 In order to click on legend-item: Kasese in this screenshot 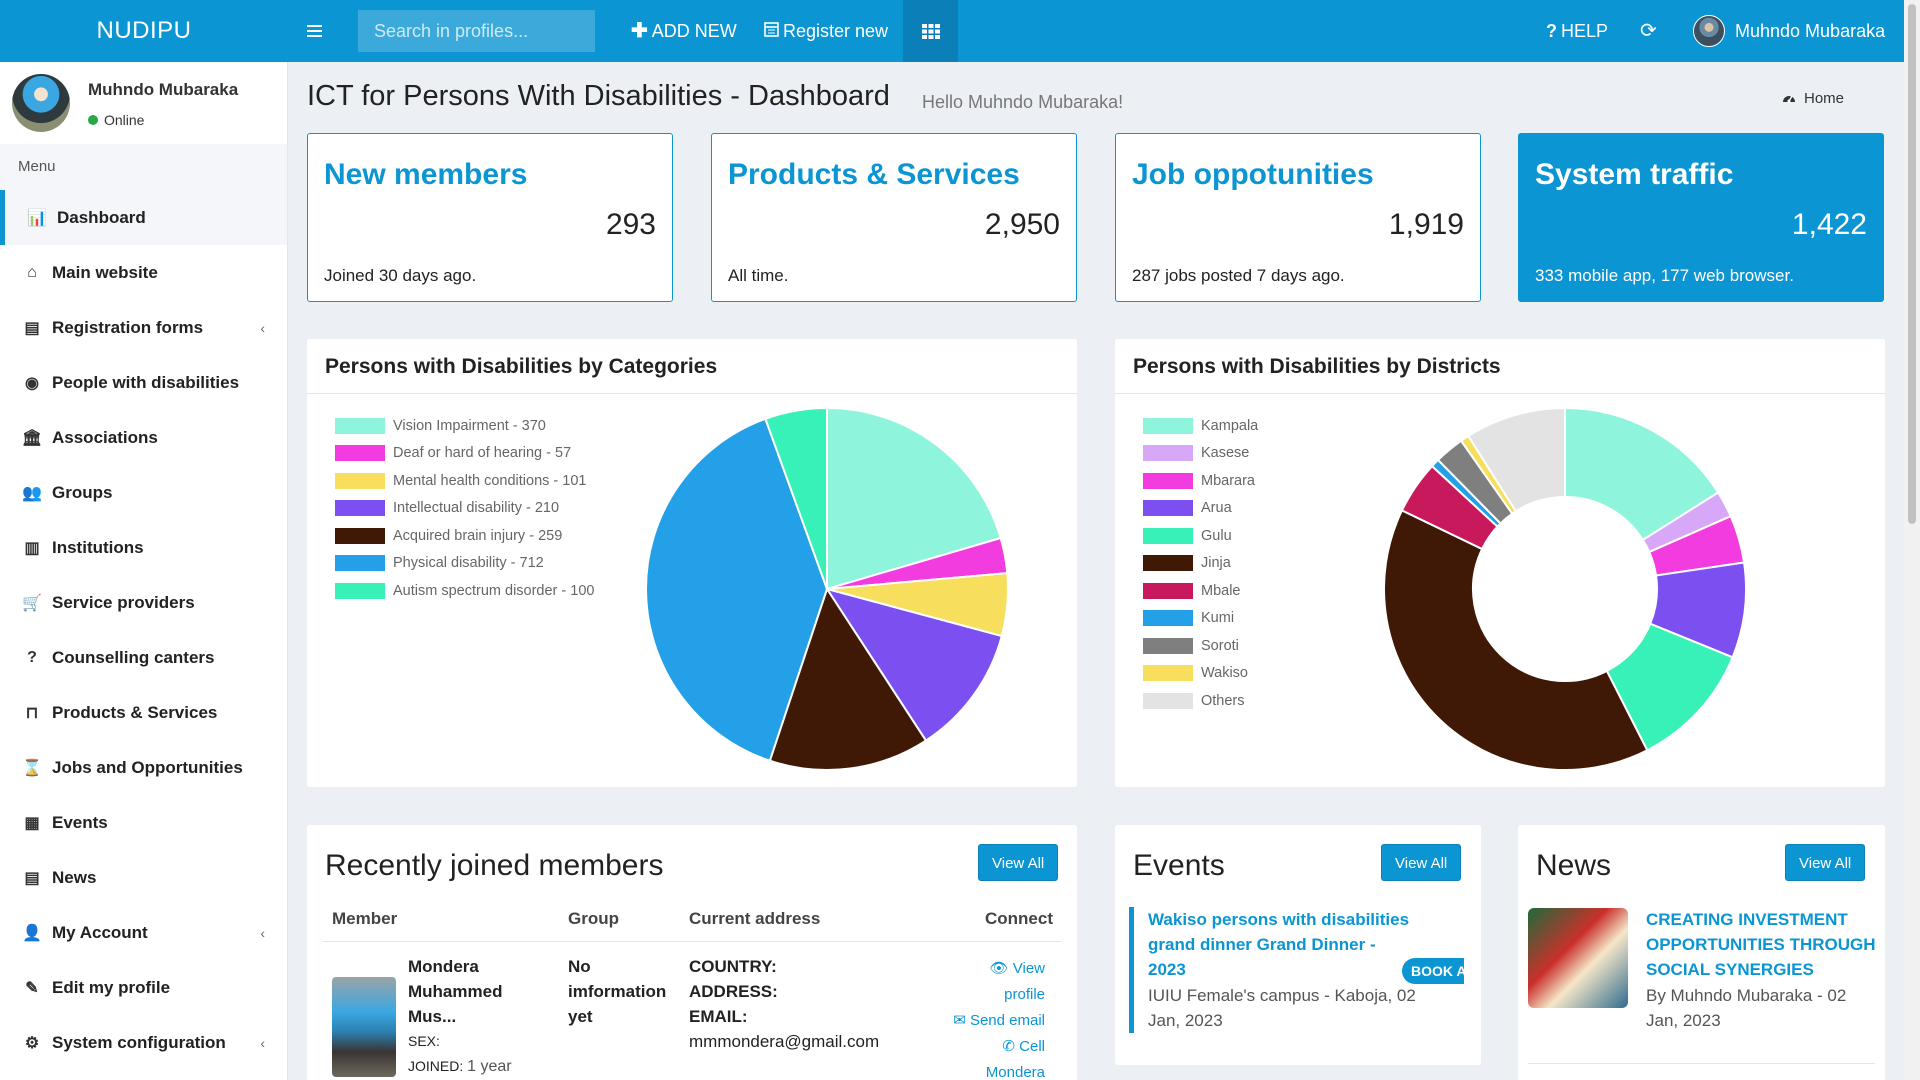, I will do `click(1200, 454)`.